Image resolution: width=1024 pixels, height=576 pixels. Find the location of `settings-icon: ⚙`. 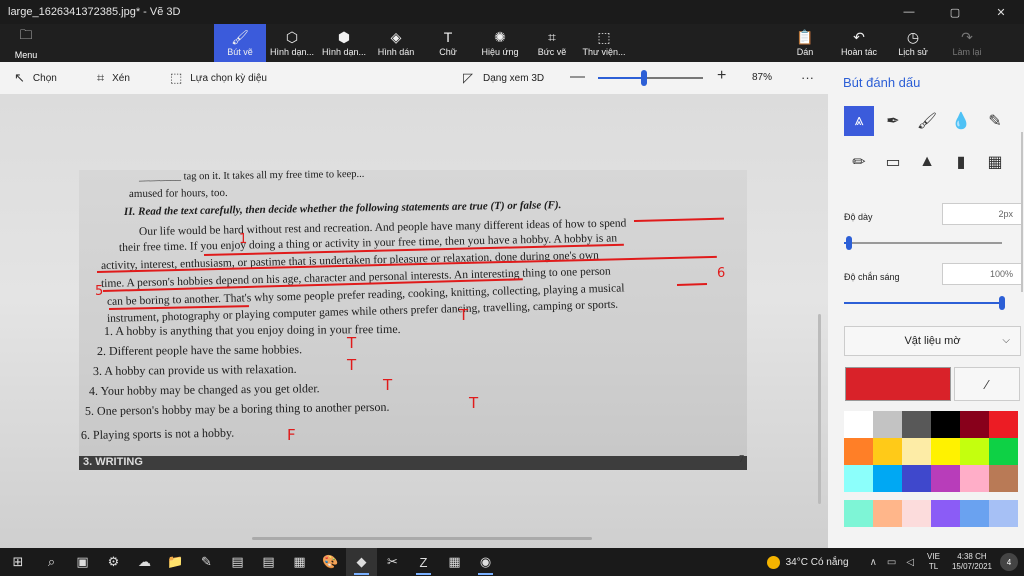

settings-icon: ⚙ is located at coordinates (113, 562).